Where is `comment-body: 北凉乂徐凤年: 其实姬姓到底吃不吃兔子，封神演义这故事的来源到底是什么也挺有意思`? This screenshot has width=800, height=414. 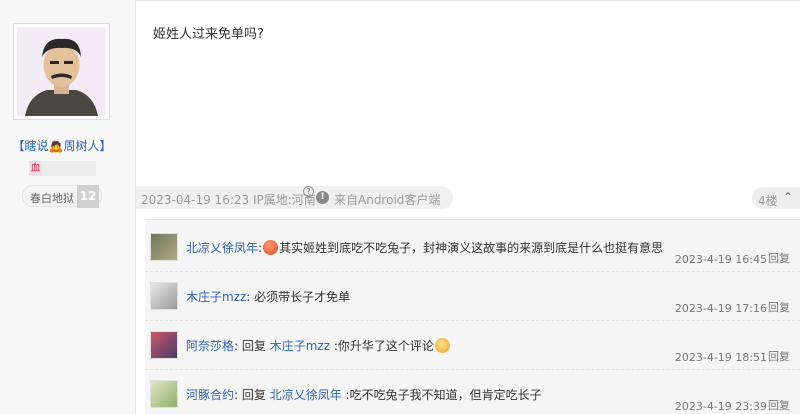 comment-body: 北凉乂徐凤年: 其实姬姓到底吃不吃兔子，封神演义这故事的来源到底是什么也挺有意思 is located at coordinates (425, 247).